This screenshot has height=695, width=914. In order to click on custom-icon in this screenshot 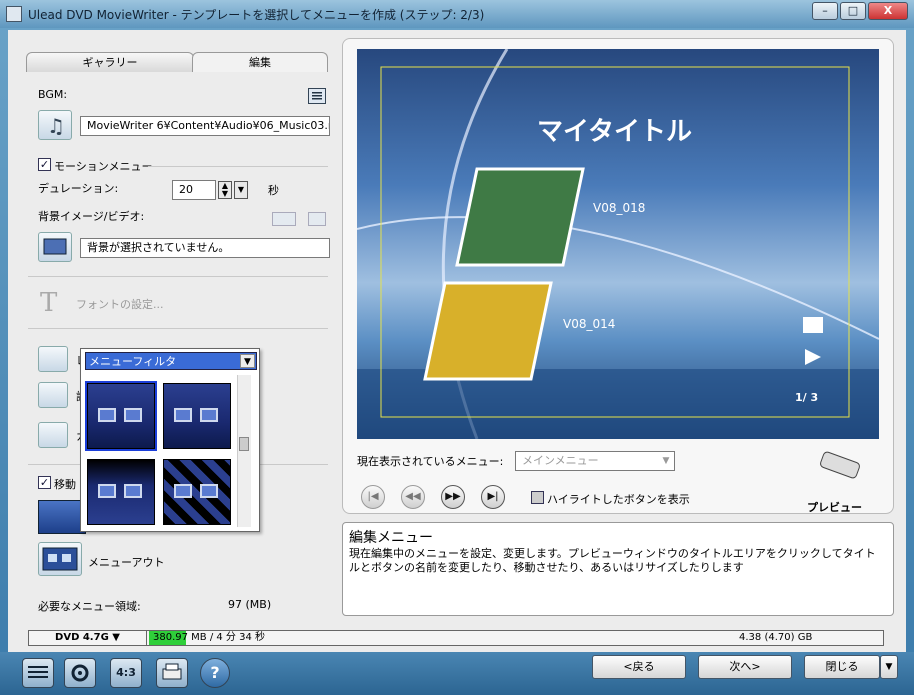, I will do `click(53, 435)`.